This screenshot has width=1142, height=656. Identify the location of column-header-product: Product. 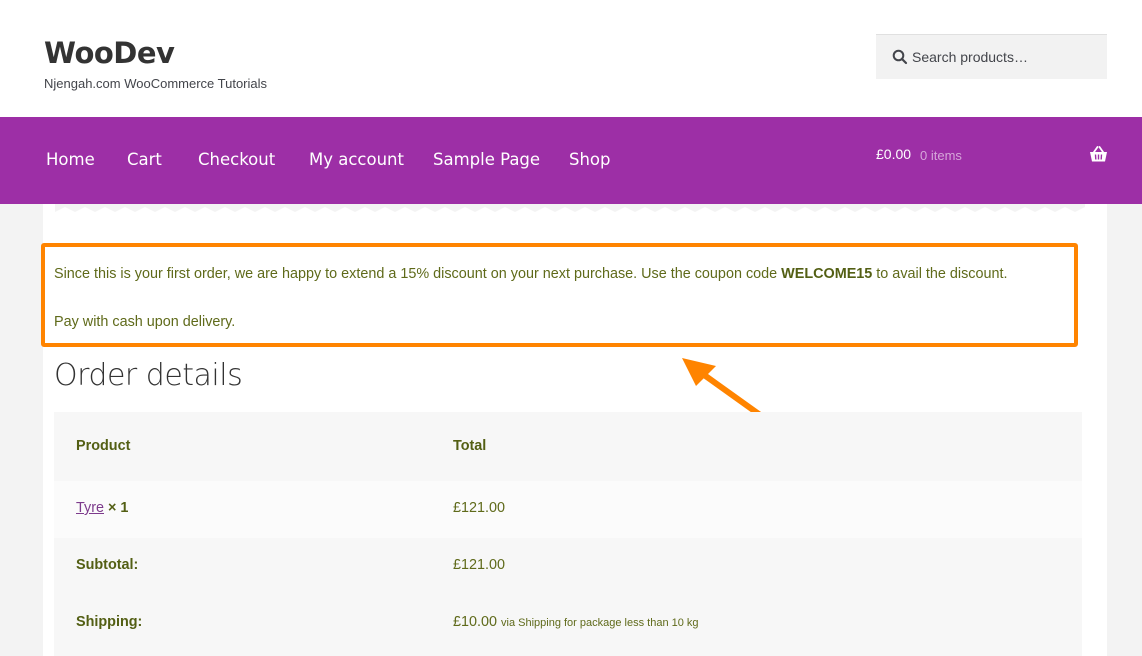
(103, 446).